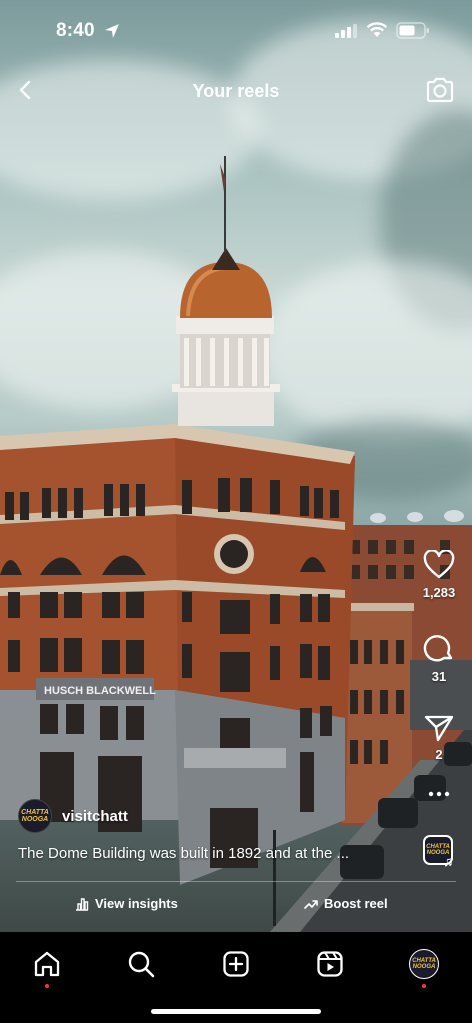 The width and height of the screenshot is (472, 1023). I want to click on share-button: 2, so click(439, 738).